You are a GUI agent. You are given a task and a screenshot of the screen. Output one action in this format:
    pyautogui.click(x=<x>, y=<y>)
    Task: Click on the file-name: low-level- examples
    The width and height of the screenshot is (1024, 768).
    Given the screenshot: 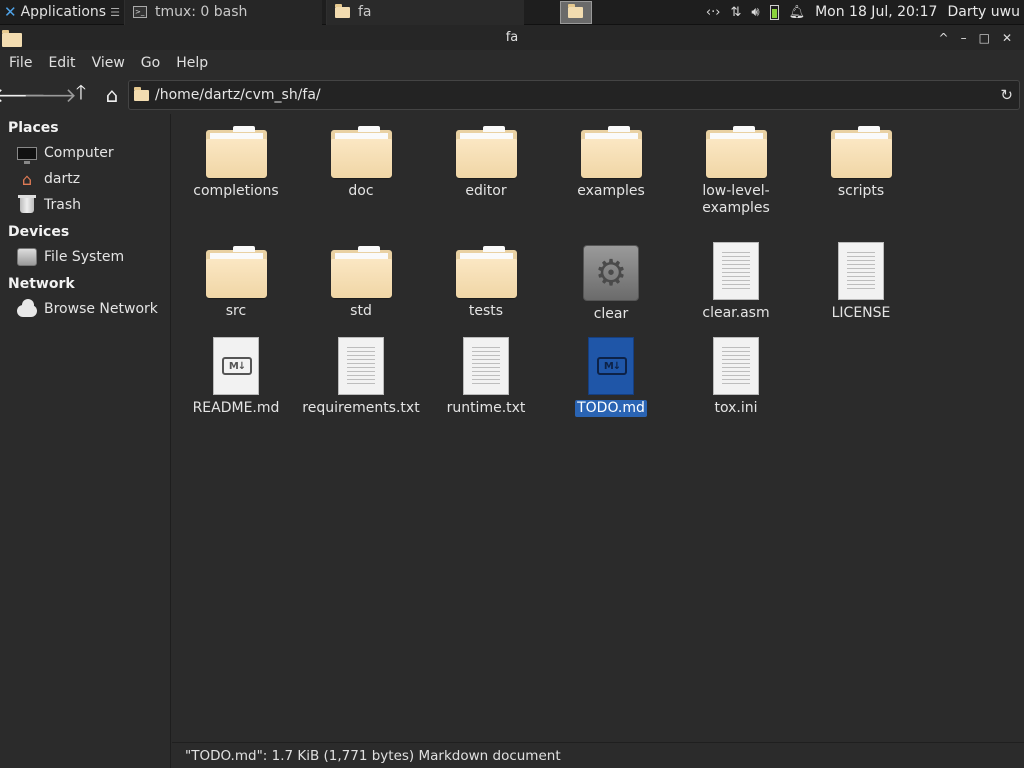 What is the action you would take?
    pyautogui.click(x=736, y=199)
    